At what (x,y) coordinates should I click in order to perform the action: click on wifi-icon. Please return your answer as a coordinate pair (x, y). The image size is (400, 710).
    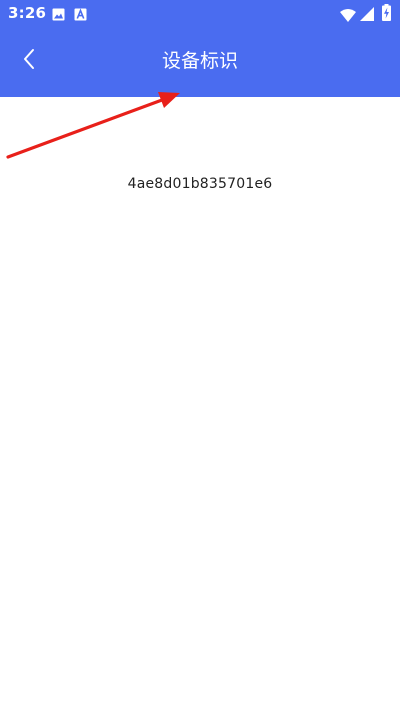
    Looking at the image, I should click on (348, 16).